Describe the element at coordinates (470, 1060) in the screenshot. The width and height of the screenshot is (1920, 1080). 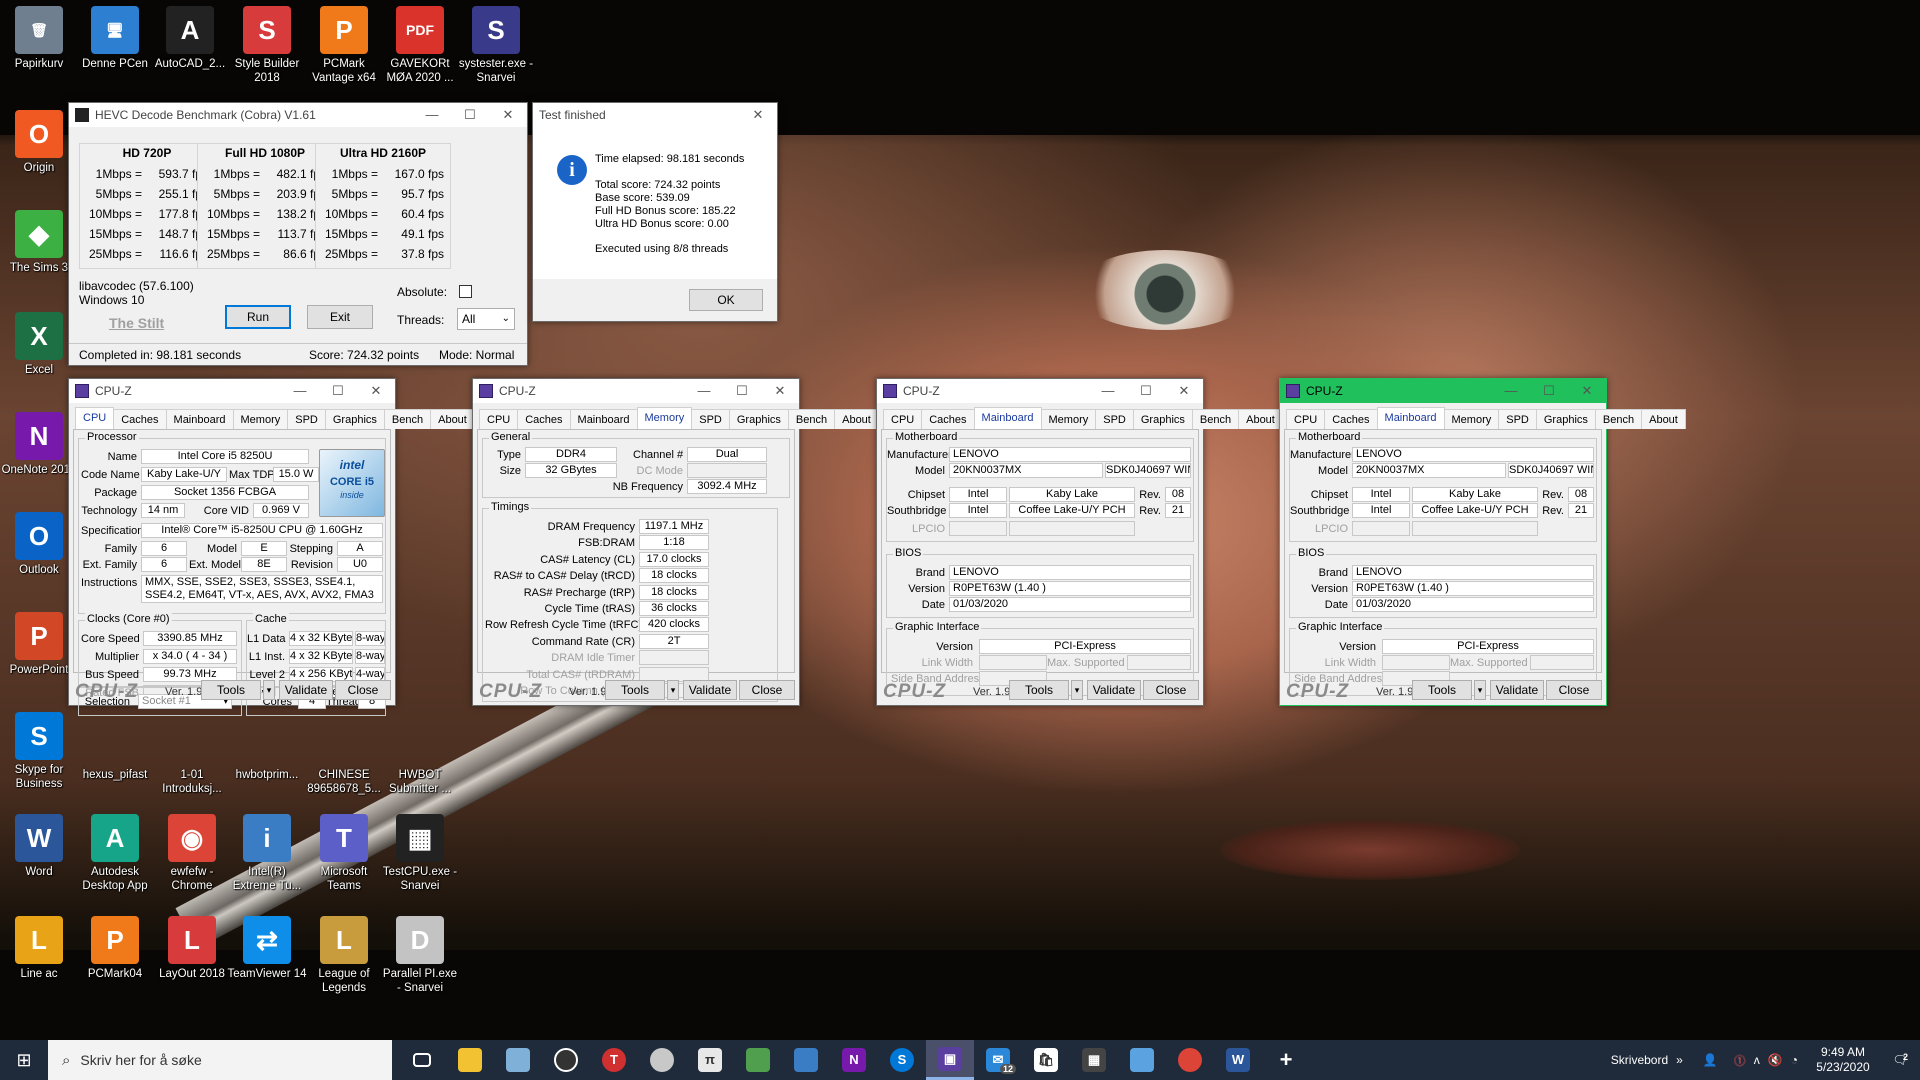
I see `file-explorer-icon` at that location.